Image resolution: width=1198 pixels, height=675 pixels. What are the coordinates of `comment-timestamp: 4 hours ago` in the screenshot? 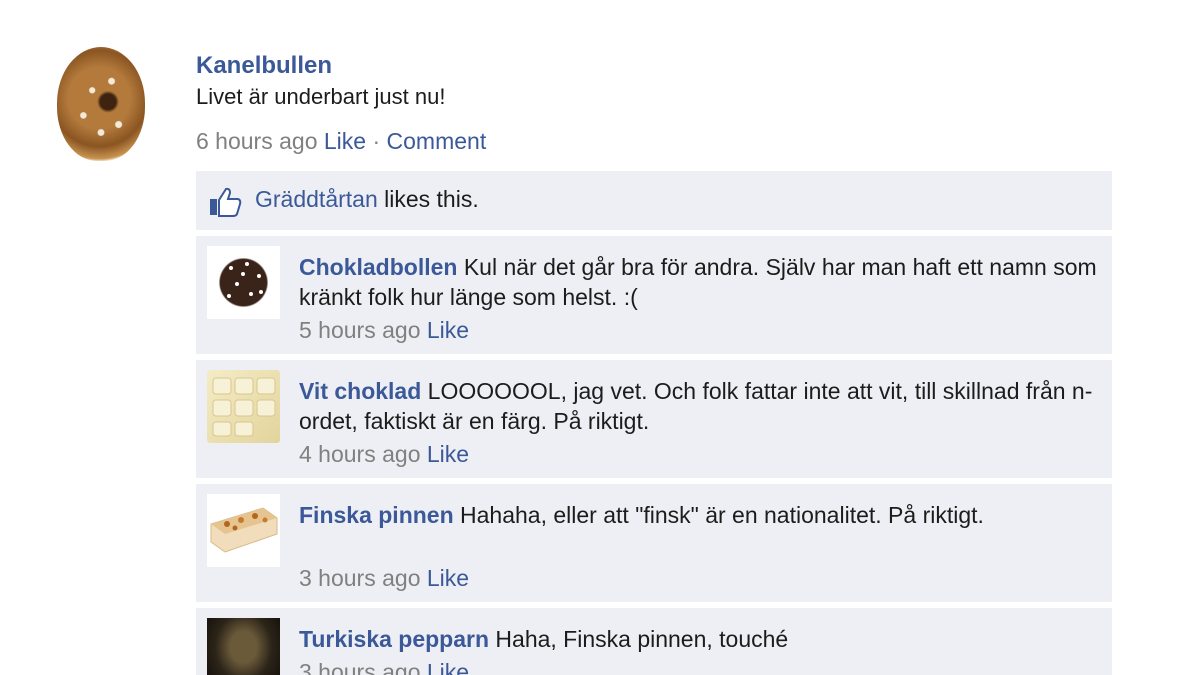 It's located at (359, 454).